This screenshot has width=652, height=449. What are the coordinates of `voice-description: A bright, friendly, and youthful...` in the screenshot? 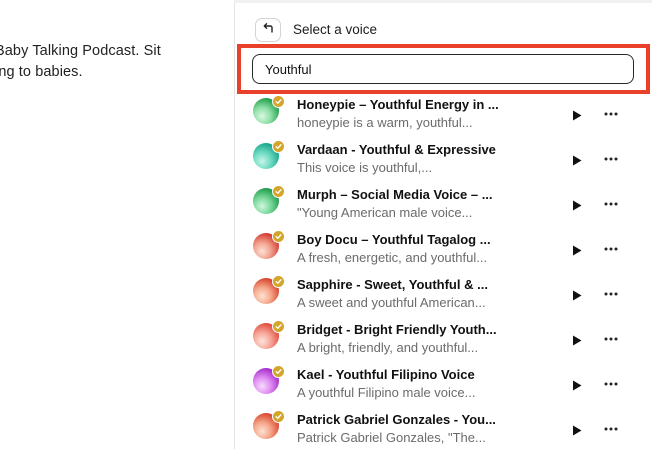 It's located at (388, 347).